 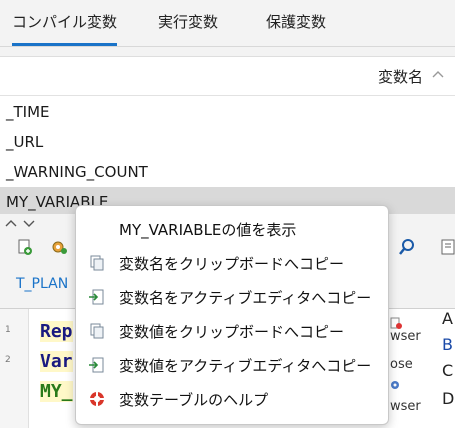 What do you see at coordinates (8, 330) in the screenshot?
I see `line-number: 1` at bounding box center [8, 330].